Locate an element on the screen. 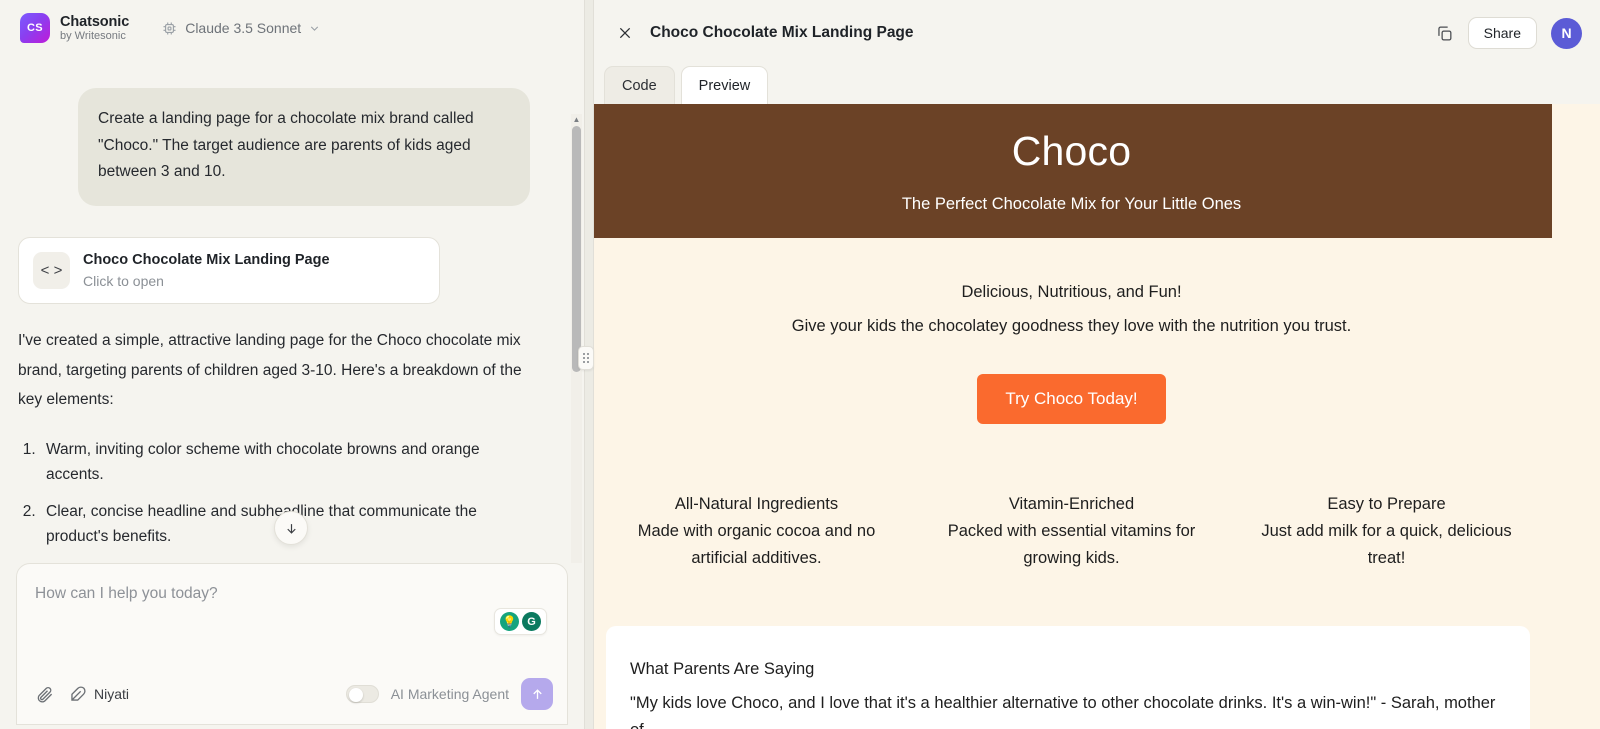  composer-toolbar: Niyati AI Marketing Agent is located at coordinates (292, 694).